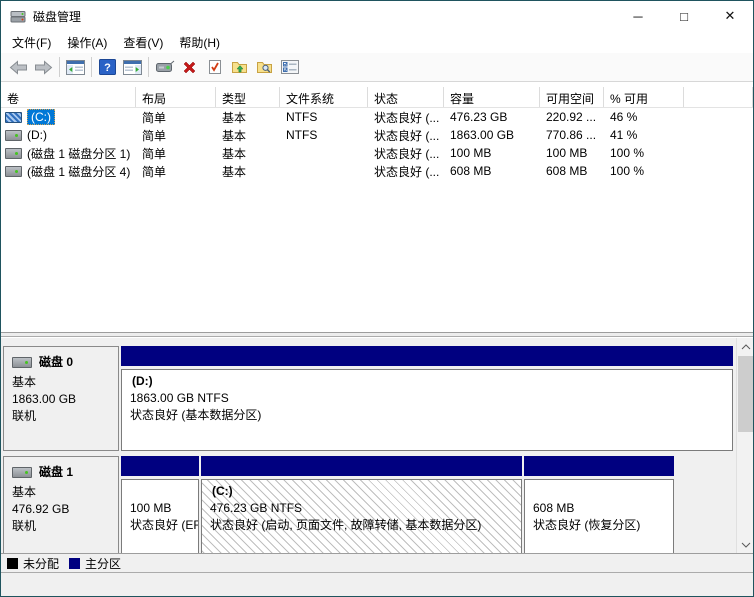 The height and width of the screenshot is (597, 754). Describe the element at coordinates (57, 16) in the screenshot. I see `window-title: 磁盘管理` at that location.